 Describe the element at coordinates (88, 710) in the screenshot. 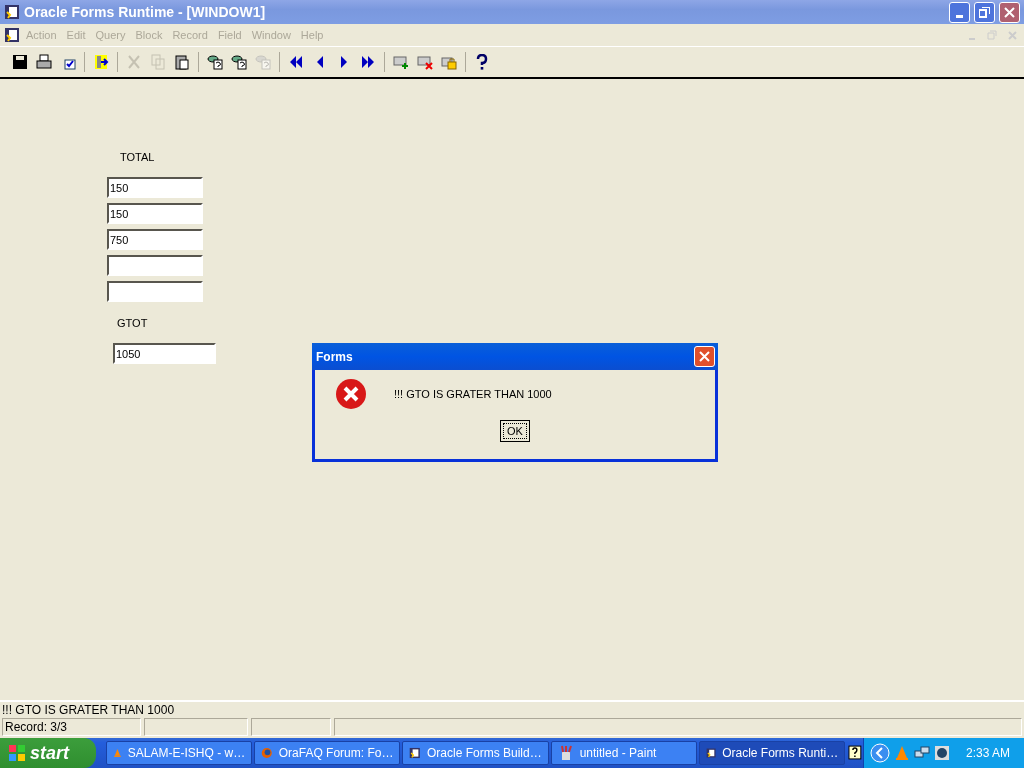

I see `message-text: !!! GTO IS GRATER THAN 1000` at that location.